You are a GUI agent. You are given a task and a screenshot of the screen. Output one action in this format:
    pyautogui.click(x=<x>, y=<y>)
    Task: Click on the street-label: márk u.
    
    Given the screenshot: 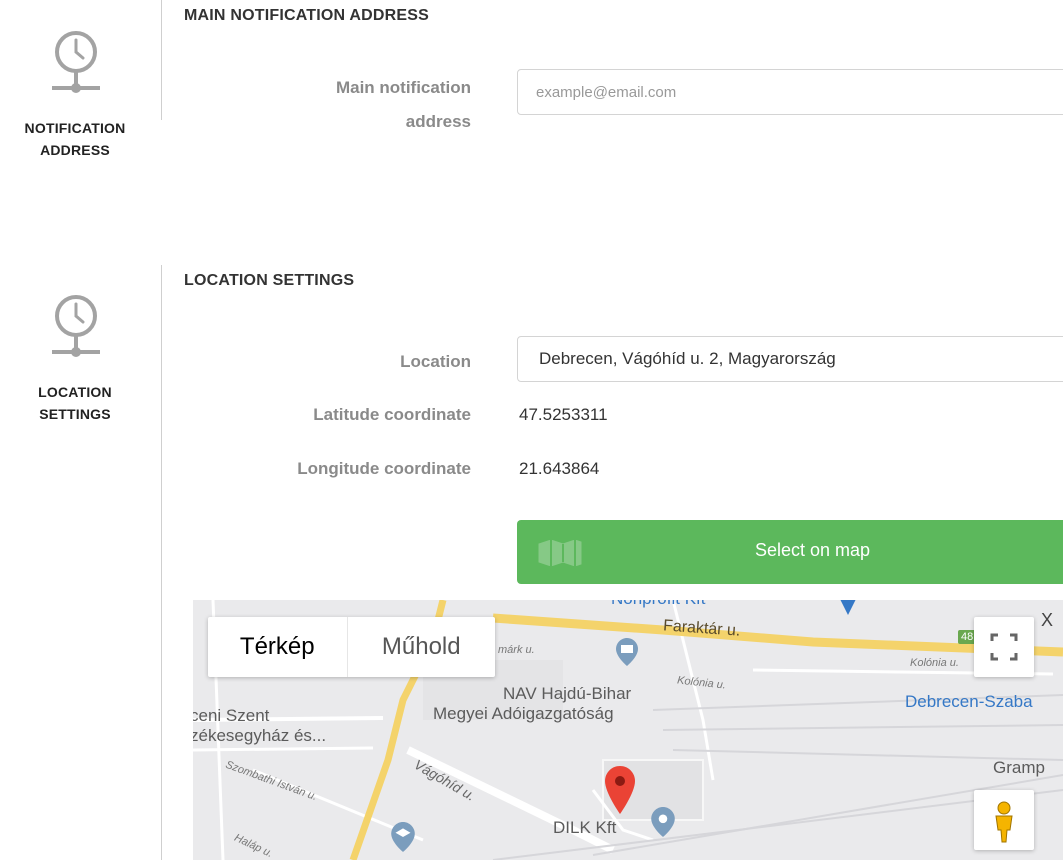 What is the action you would take?
    pyautogui.click(x=516, y=650)
    